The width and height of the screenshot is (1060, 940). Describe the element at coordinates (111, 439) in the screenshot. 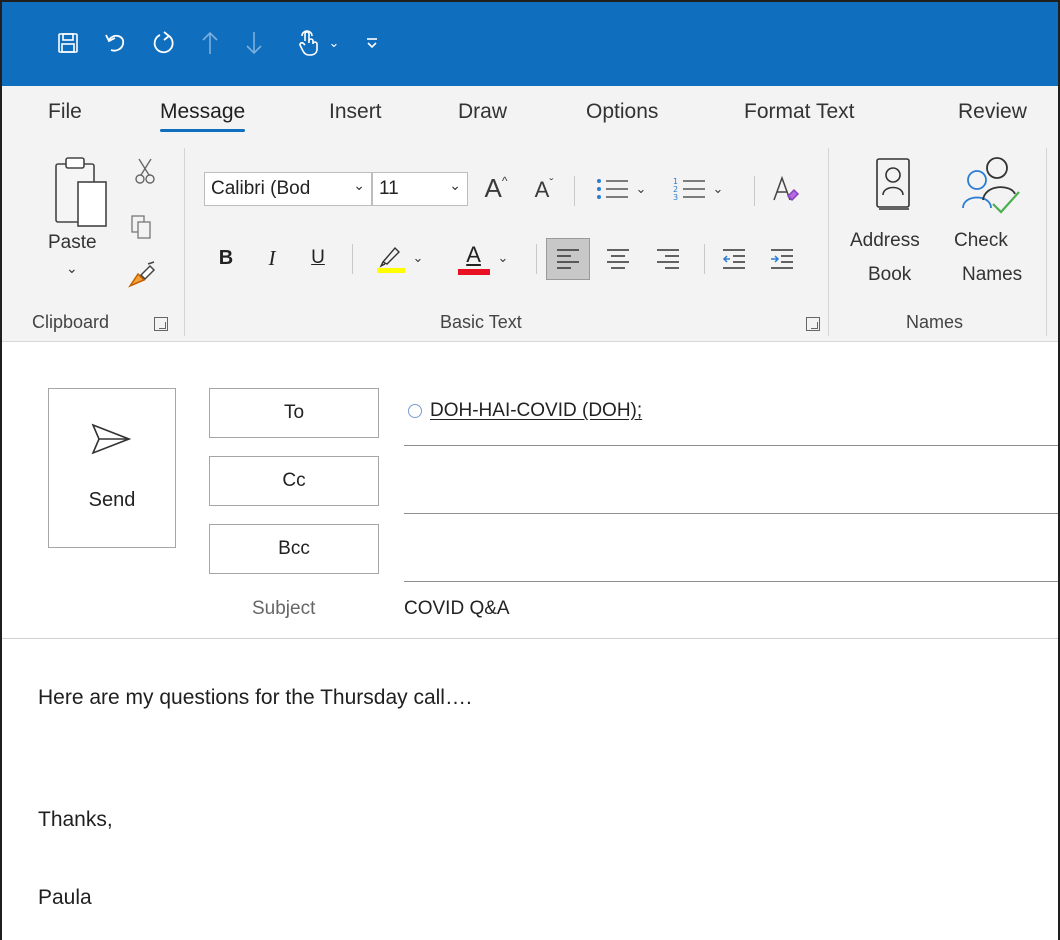

I see `send-icon` at that location.